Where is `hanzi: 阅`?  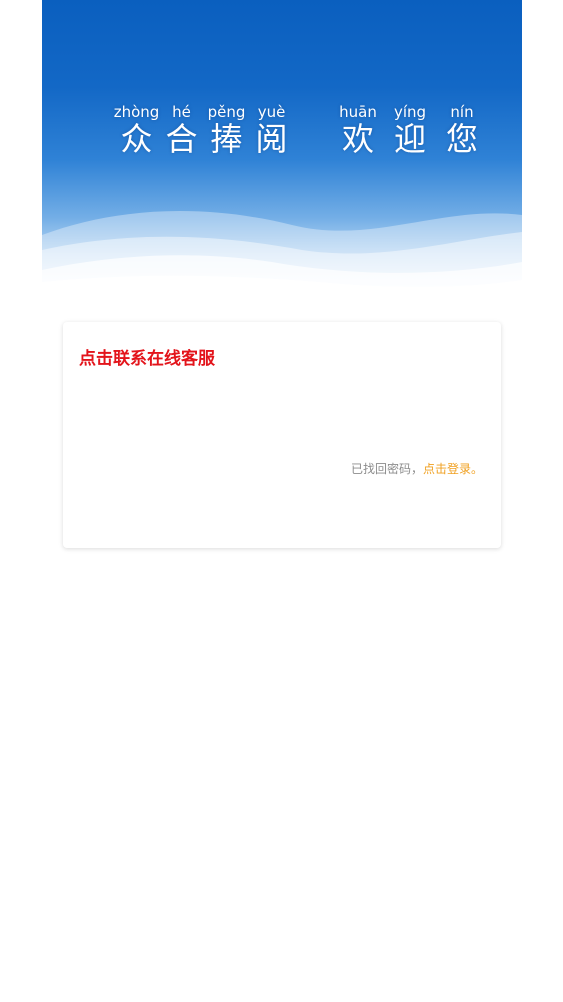 hanzi: 阅 is located at coordinates (271, 139).